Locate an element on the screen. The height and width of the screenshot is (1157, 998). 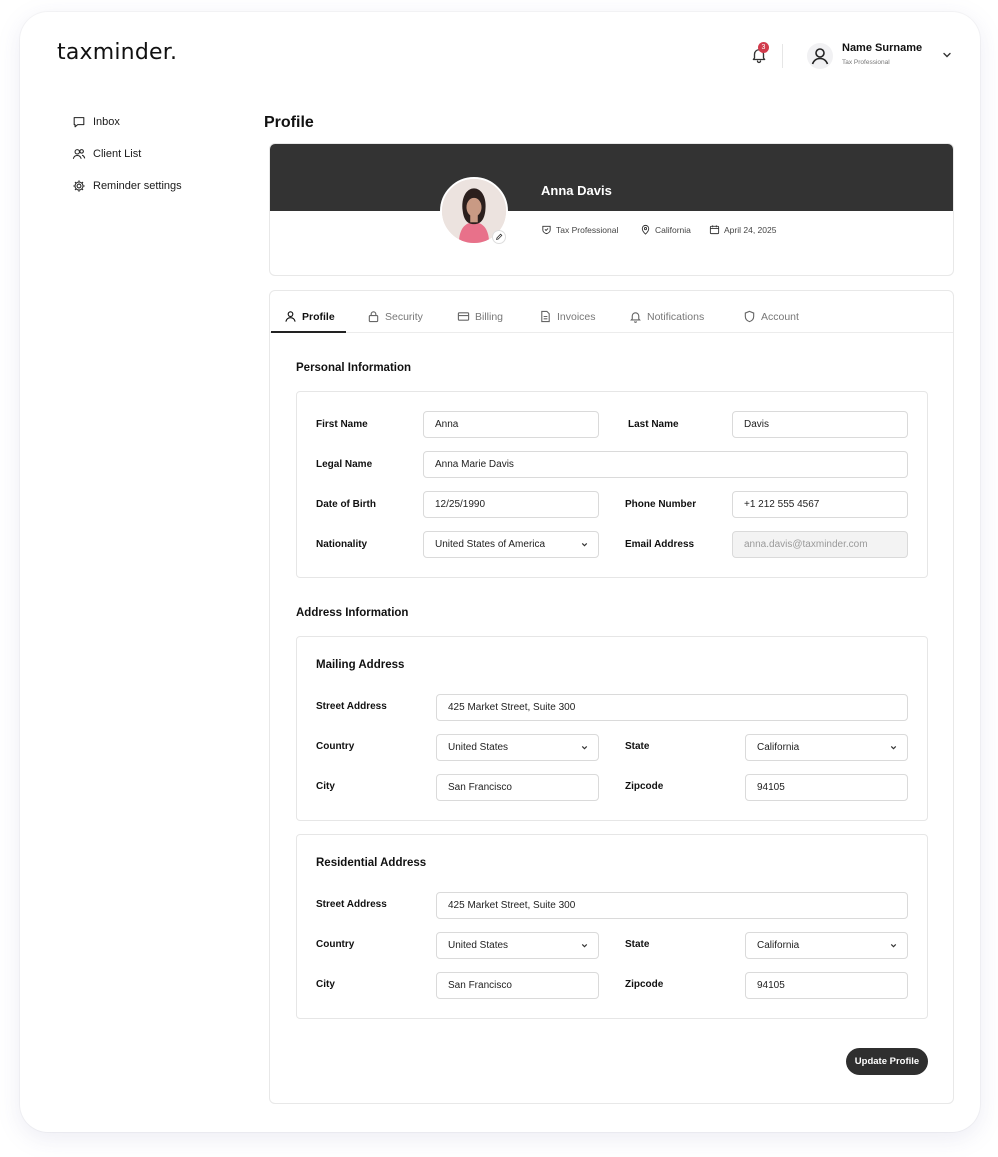
dob-label: Date of Birth is located at coordinates (346, 504).